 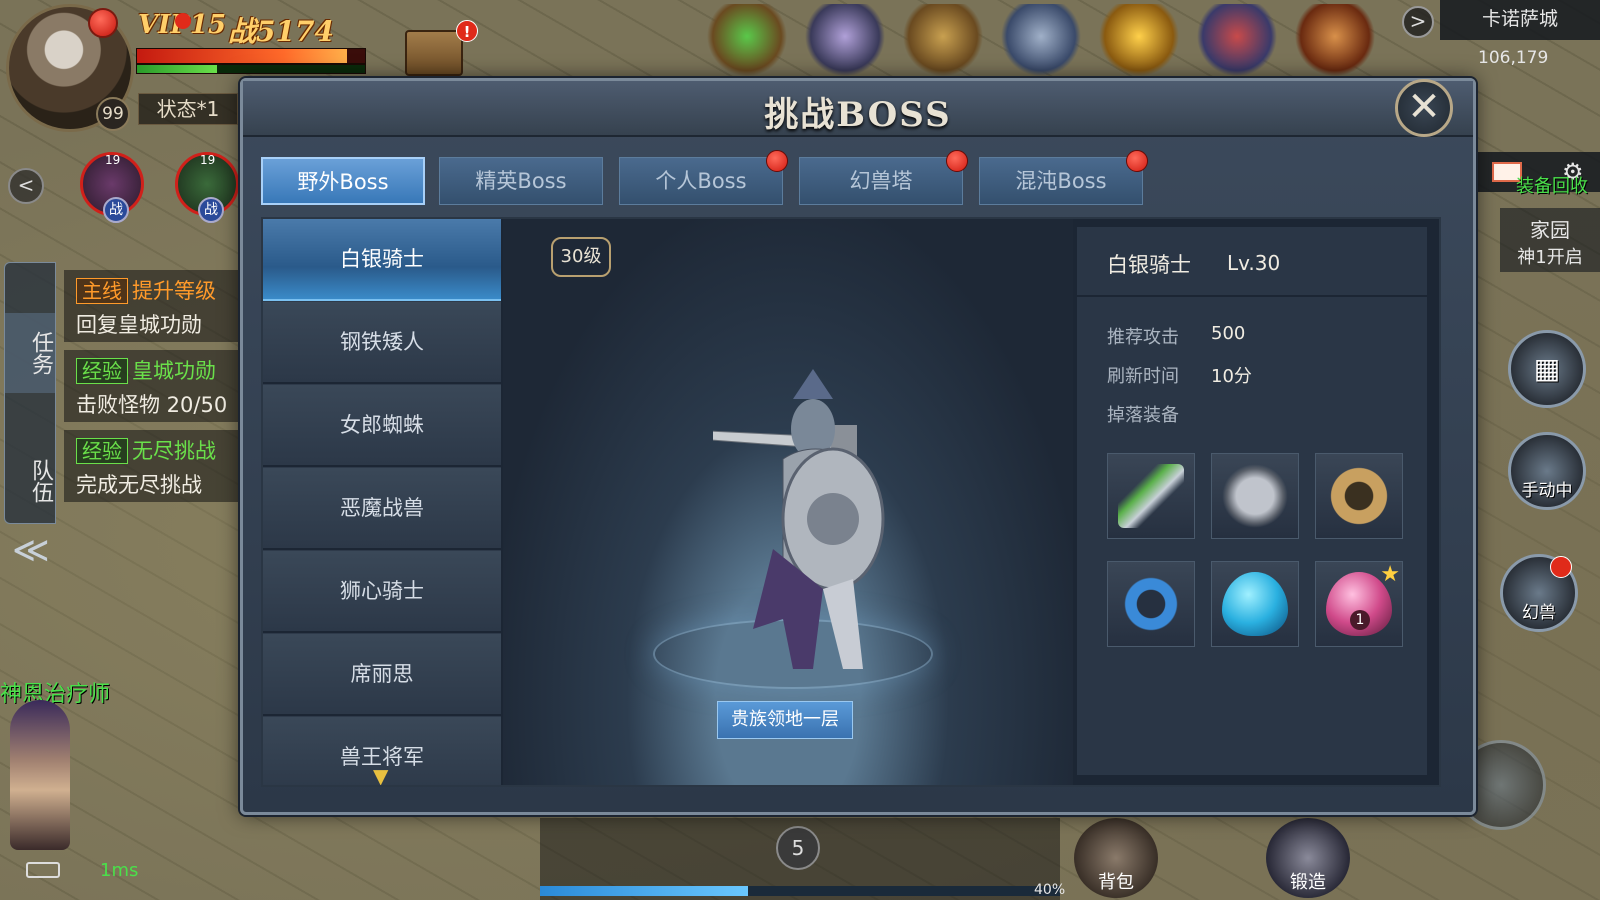 What do you see at coordinates (1359, 604) in the screenshot?
I see `drop-slot-pink-egg: 1 ★` at bounding box center [1359, 604].